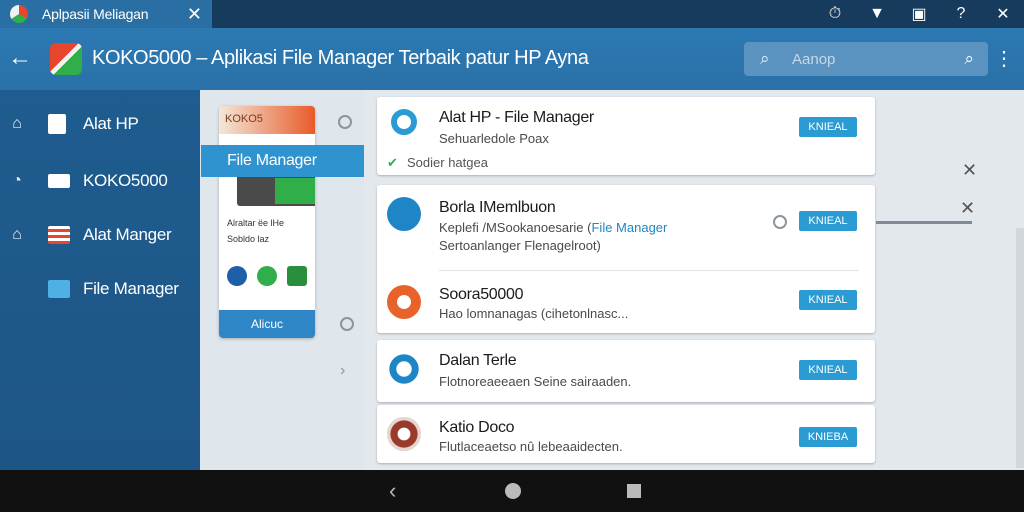 The height and width of the screenshot is (512, 1024). What do you see at coordinates (447, 162) in the screenshot?
I see `item-status: Sodier hatgea` at bounding box center [447, 162].